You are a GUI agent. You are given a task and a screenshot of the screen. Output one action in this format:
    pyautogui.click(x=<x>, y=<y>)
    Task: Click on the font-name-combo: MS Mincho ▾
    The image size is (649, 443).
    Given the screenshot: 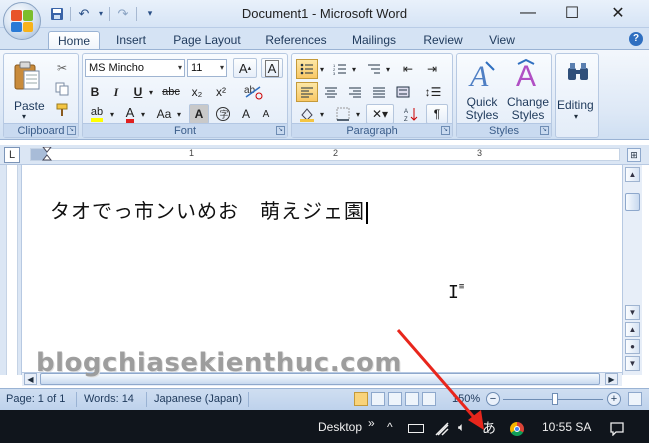 What is the action you would take?
    pyautogui.click(x=135, y=68)
    